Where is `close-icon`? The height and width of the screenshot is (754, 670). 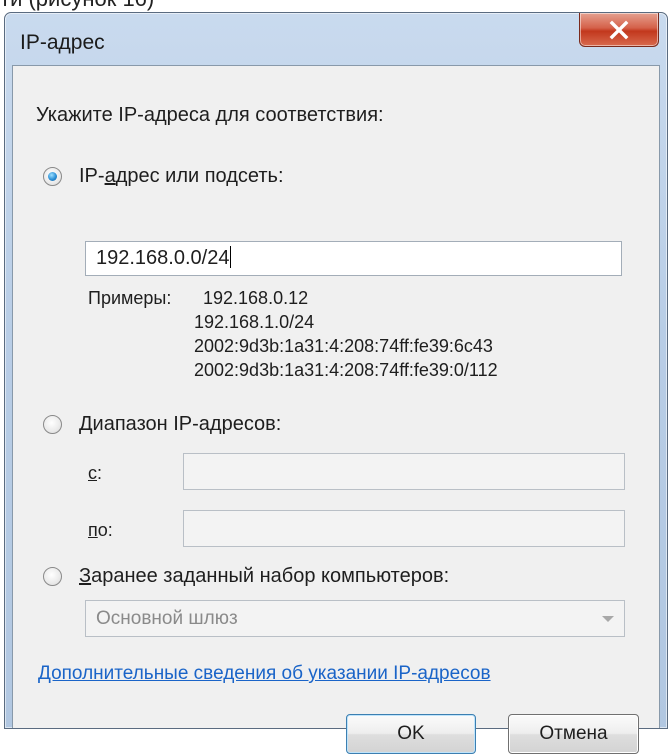 close-icon is located at coordinates (619, 29).